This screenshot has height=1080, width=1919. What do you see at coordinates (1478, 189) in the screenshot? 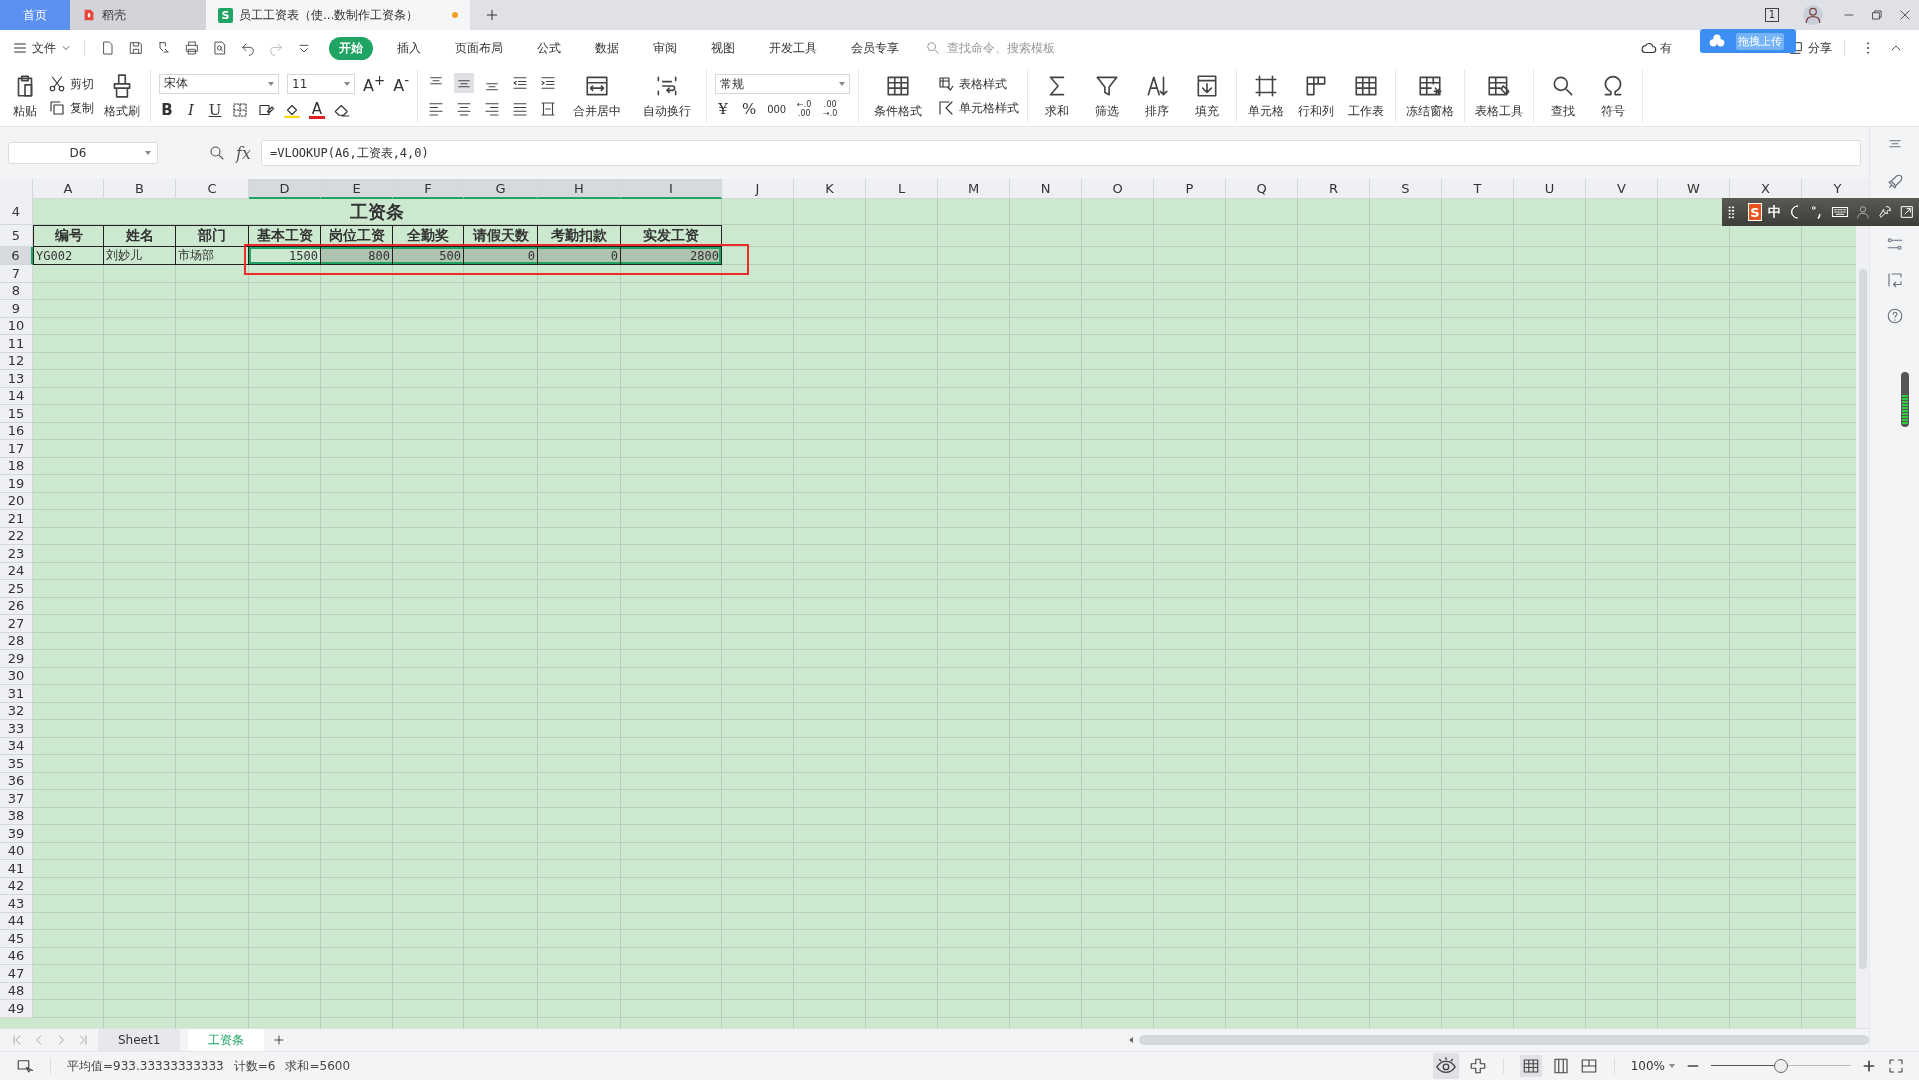
I see `column-header: T` at bounding box center [1478, 189].